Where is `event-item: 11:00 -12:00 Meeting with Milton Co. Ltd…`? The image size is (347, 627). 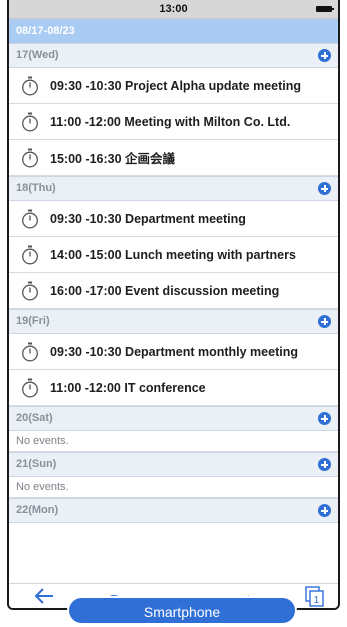
event-item: 11:00 -12:00 Meeting with Milton Co. Ltd… is located at coordinates (173, 122).